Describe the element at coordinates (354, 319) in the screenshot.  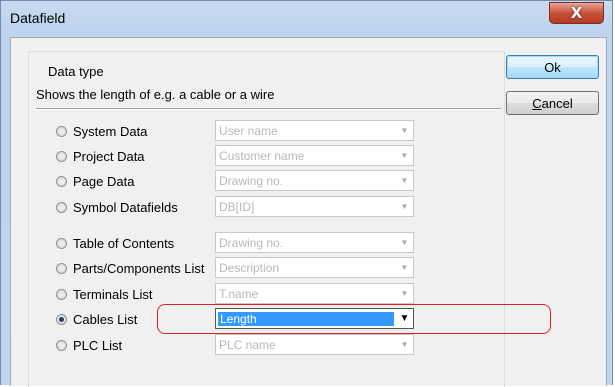
I see `annotation-highlight` at that location.